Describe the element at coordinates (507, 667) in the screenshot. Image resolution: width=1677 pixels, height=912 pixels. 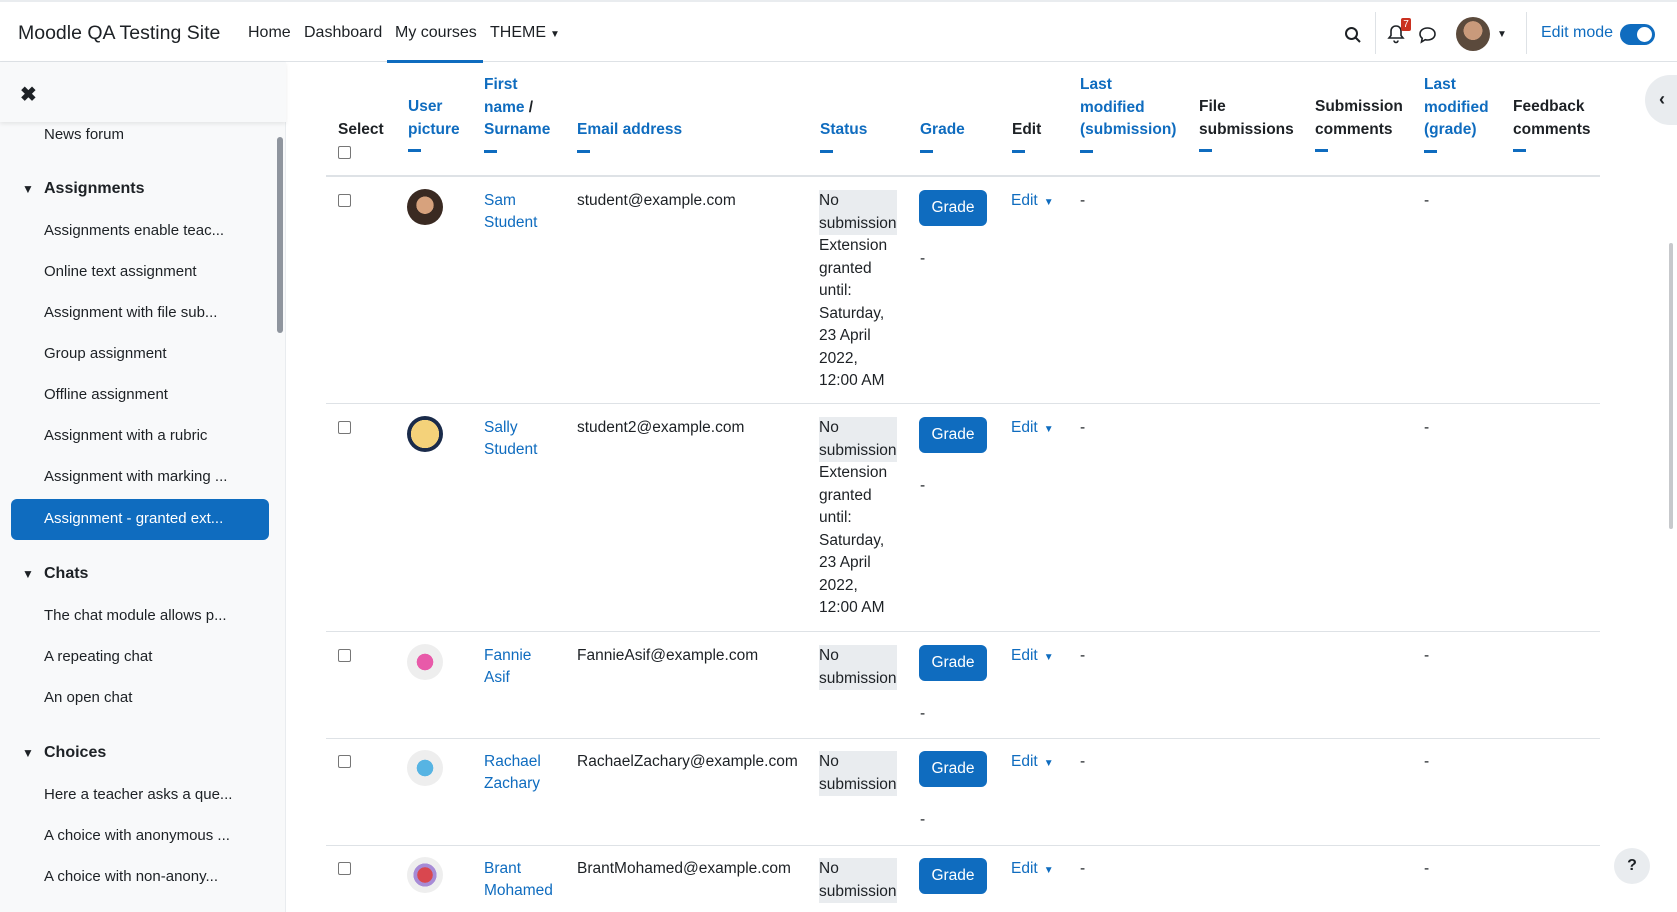
I see `student-name-link: Fannie Asif` at that location.